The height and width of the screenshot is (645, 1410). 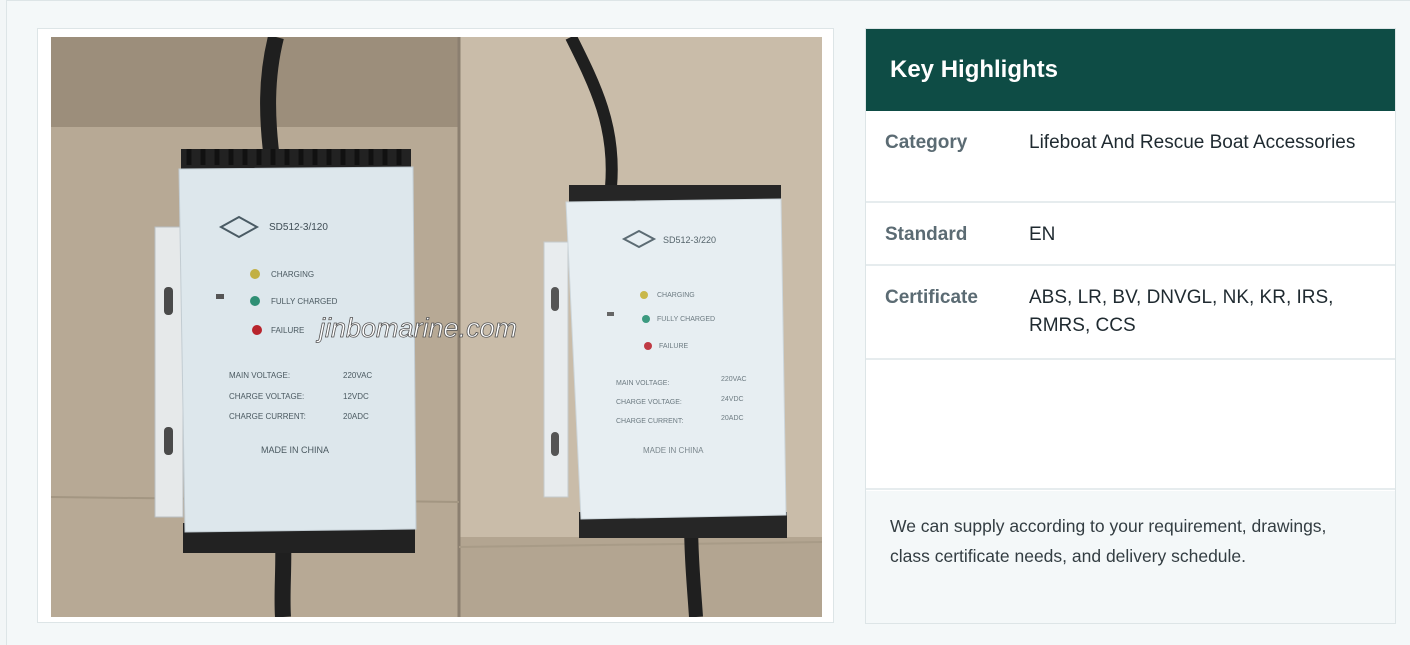 What do you see at coordinates (304, 301) in the screenshot?
I see `left-led-full: FULLY CHARGED` at bounding box center [304, 301].